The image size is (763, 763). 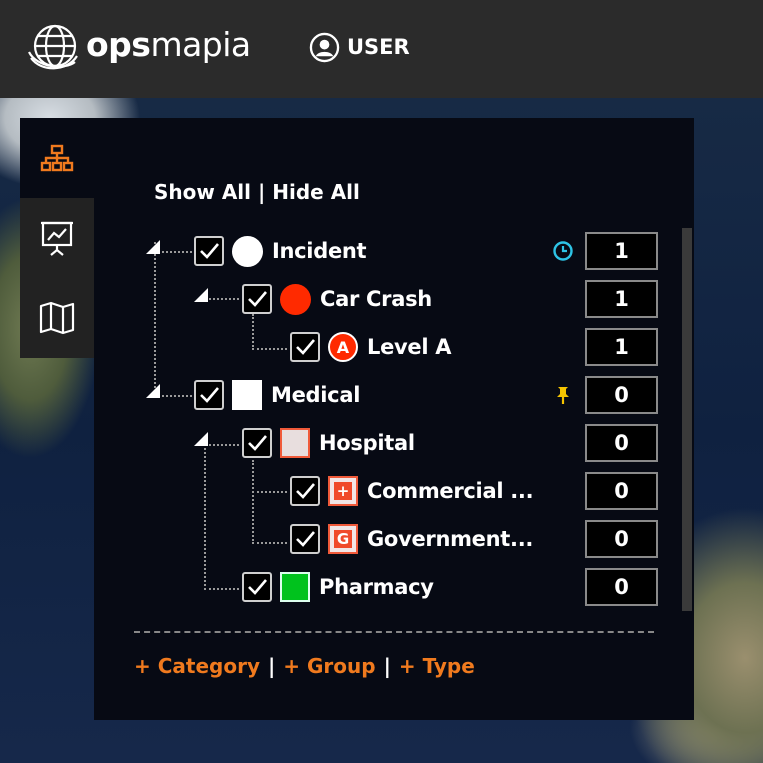 What do you see at coordinates (621, 347) in the screenshot?
I see `count-level-a: 1` at bounding box center [621, 347].